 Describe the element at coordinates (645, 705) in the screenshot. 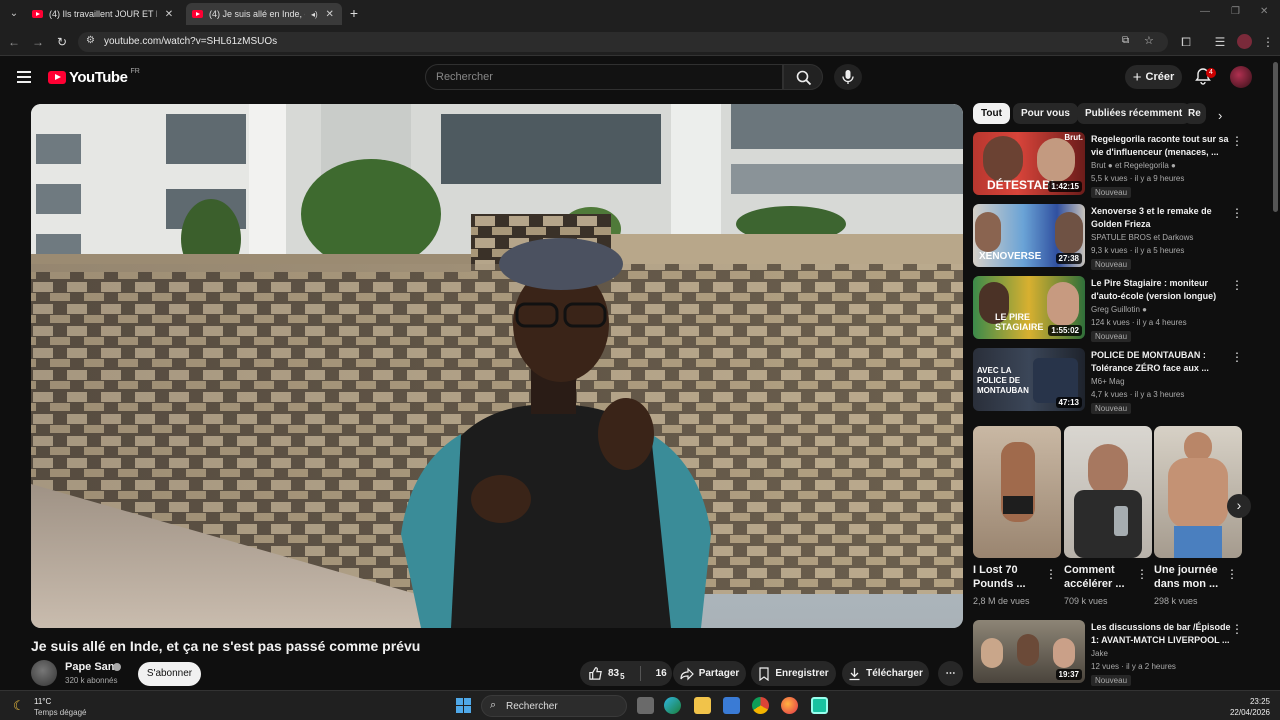

I see `task-view-icon` at that location.